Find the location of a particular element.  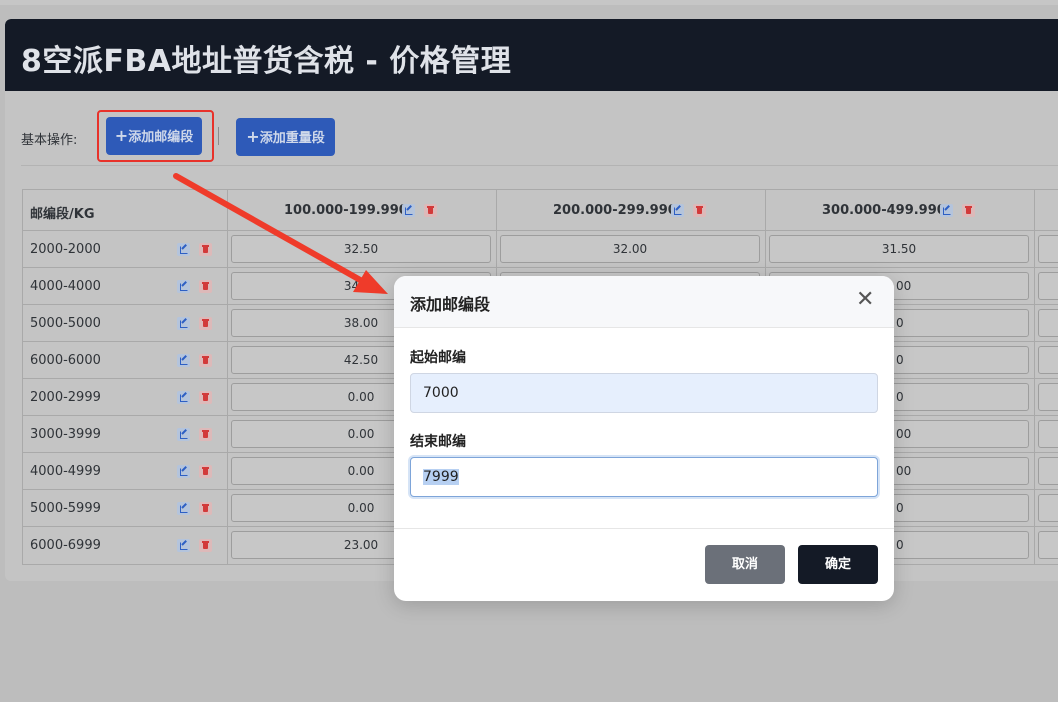

end-postal-input: 7999 is located at coordinates (644, 477).